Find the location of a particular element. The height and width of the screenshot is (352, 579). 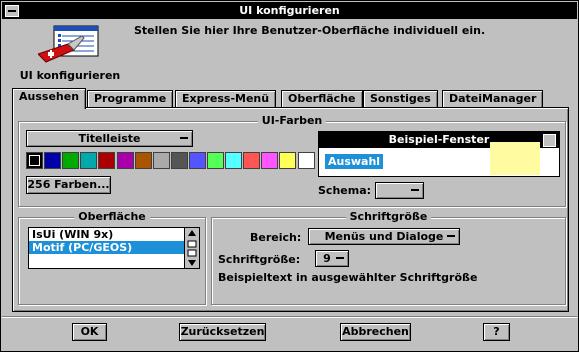

ui-config-icon-label: UI konfigurieren is located at coordinates (70, 75).